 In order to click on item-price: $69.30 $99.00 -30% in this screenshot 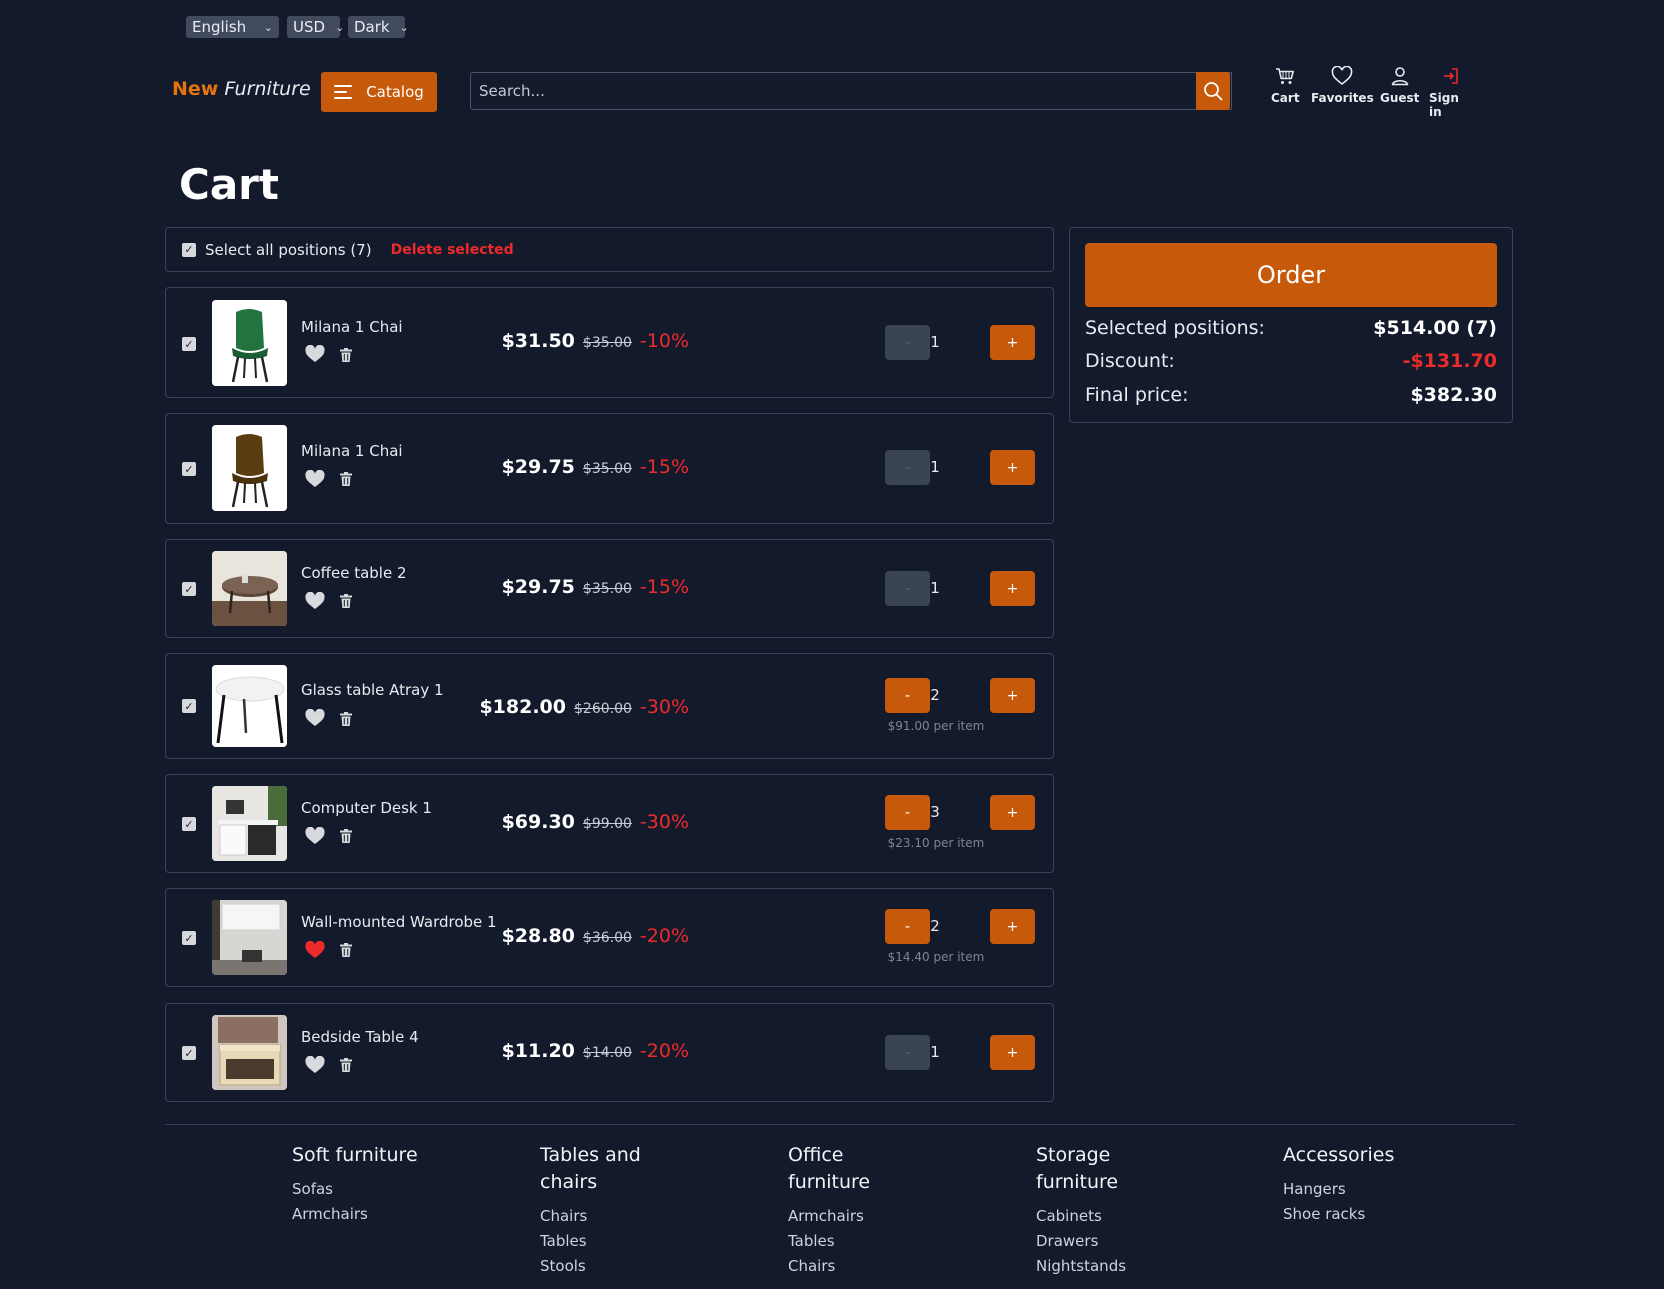, I will do `click(595, 822)`.